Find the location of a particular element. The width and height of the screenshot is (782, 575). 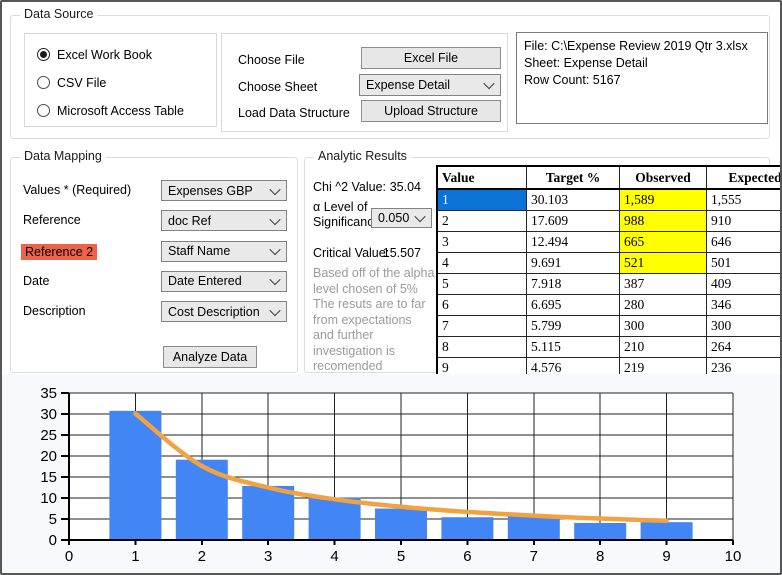

table-cell: 4 is located at coordinates (481, 263).